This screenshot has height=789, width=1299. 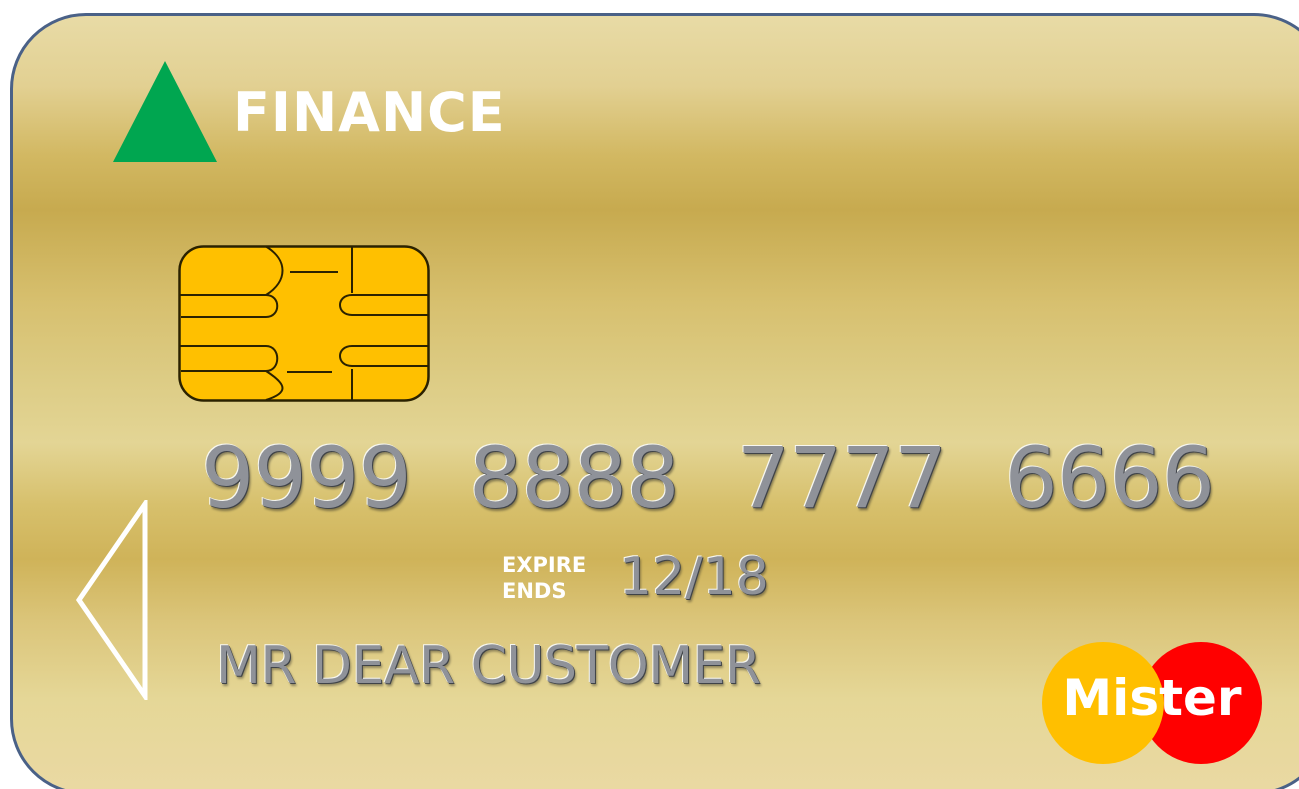 What do you see at coordinates (544, 578) in the screenshot?
I see `expiry-label: EXPIRE ENDS` at bounding box center [544, 578].